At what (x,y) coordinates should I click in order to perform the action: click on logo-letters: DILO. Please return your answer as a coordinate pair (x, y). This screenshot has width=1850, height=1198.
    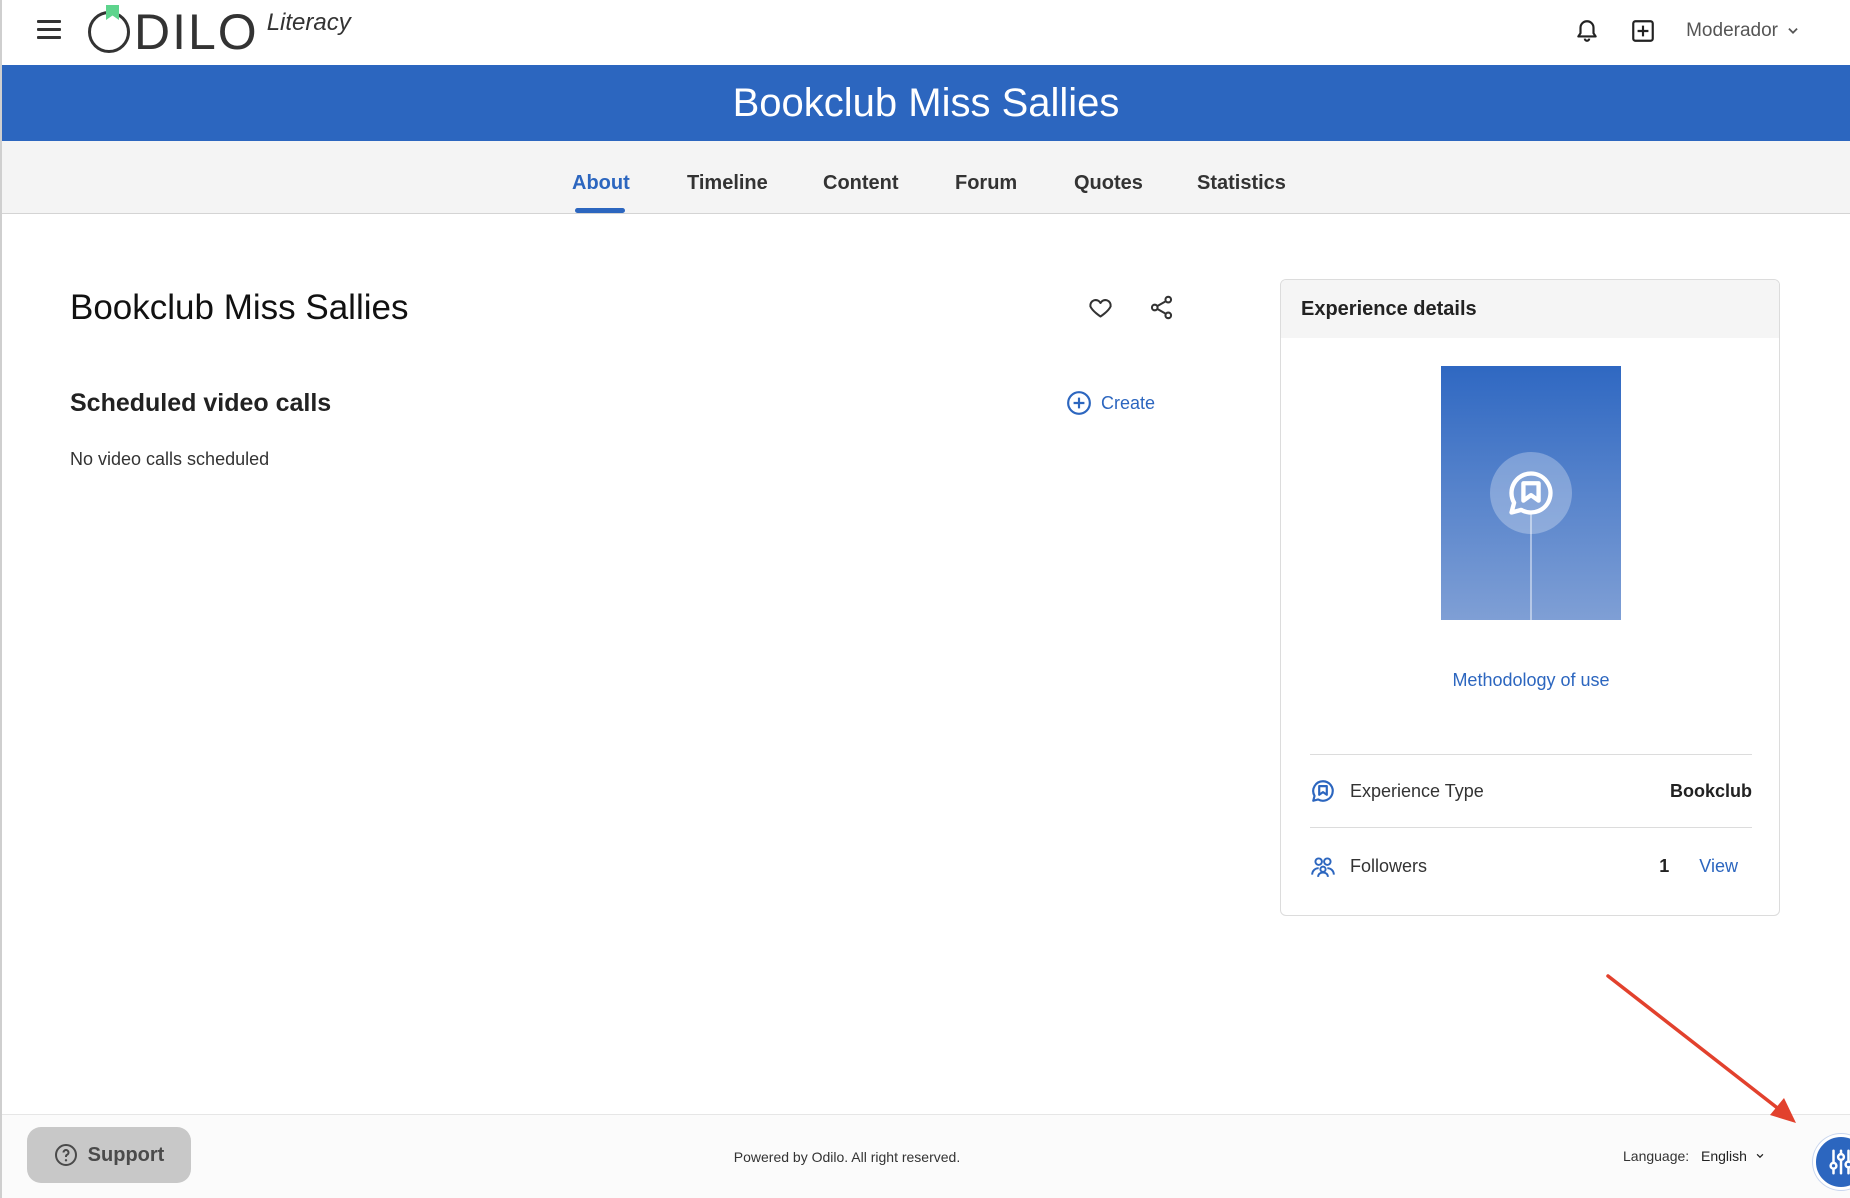
    Looking at the image, I should click on (196, 32).